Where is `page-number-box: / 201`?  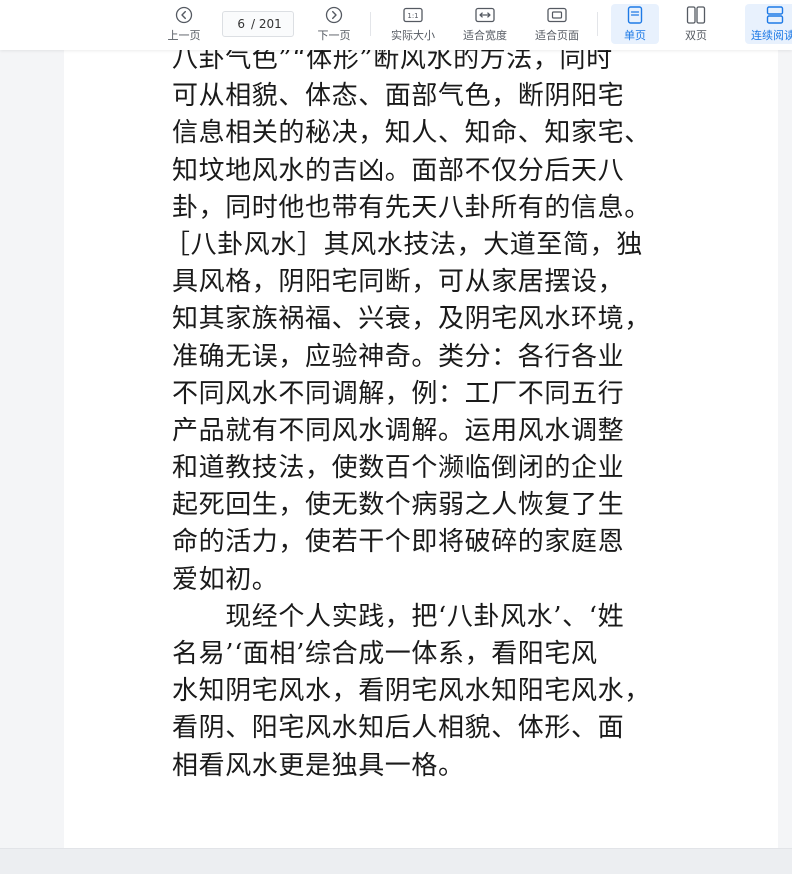 page-number-box: / 201 is located at coordinates (258, 24).